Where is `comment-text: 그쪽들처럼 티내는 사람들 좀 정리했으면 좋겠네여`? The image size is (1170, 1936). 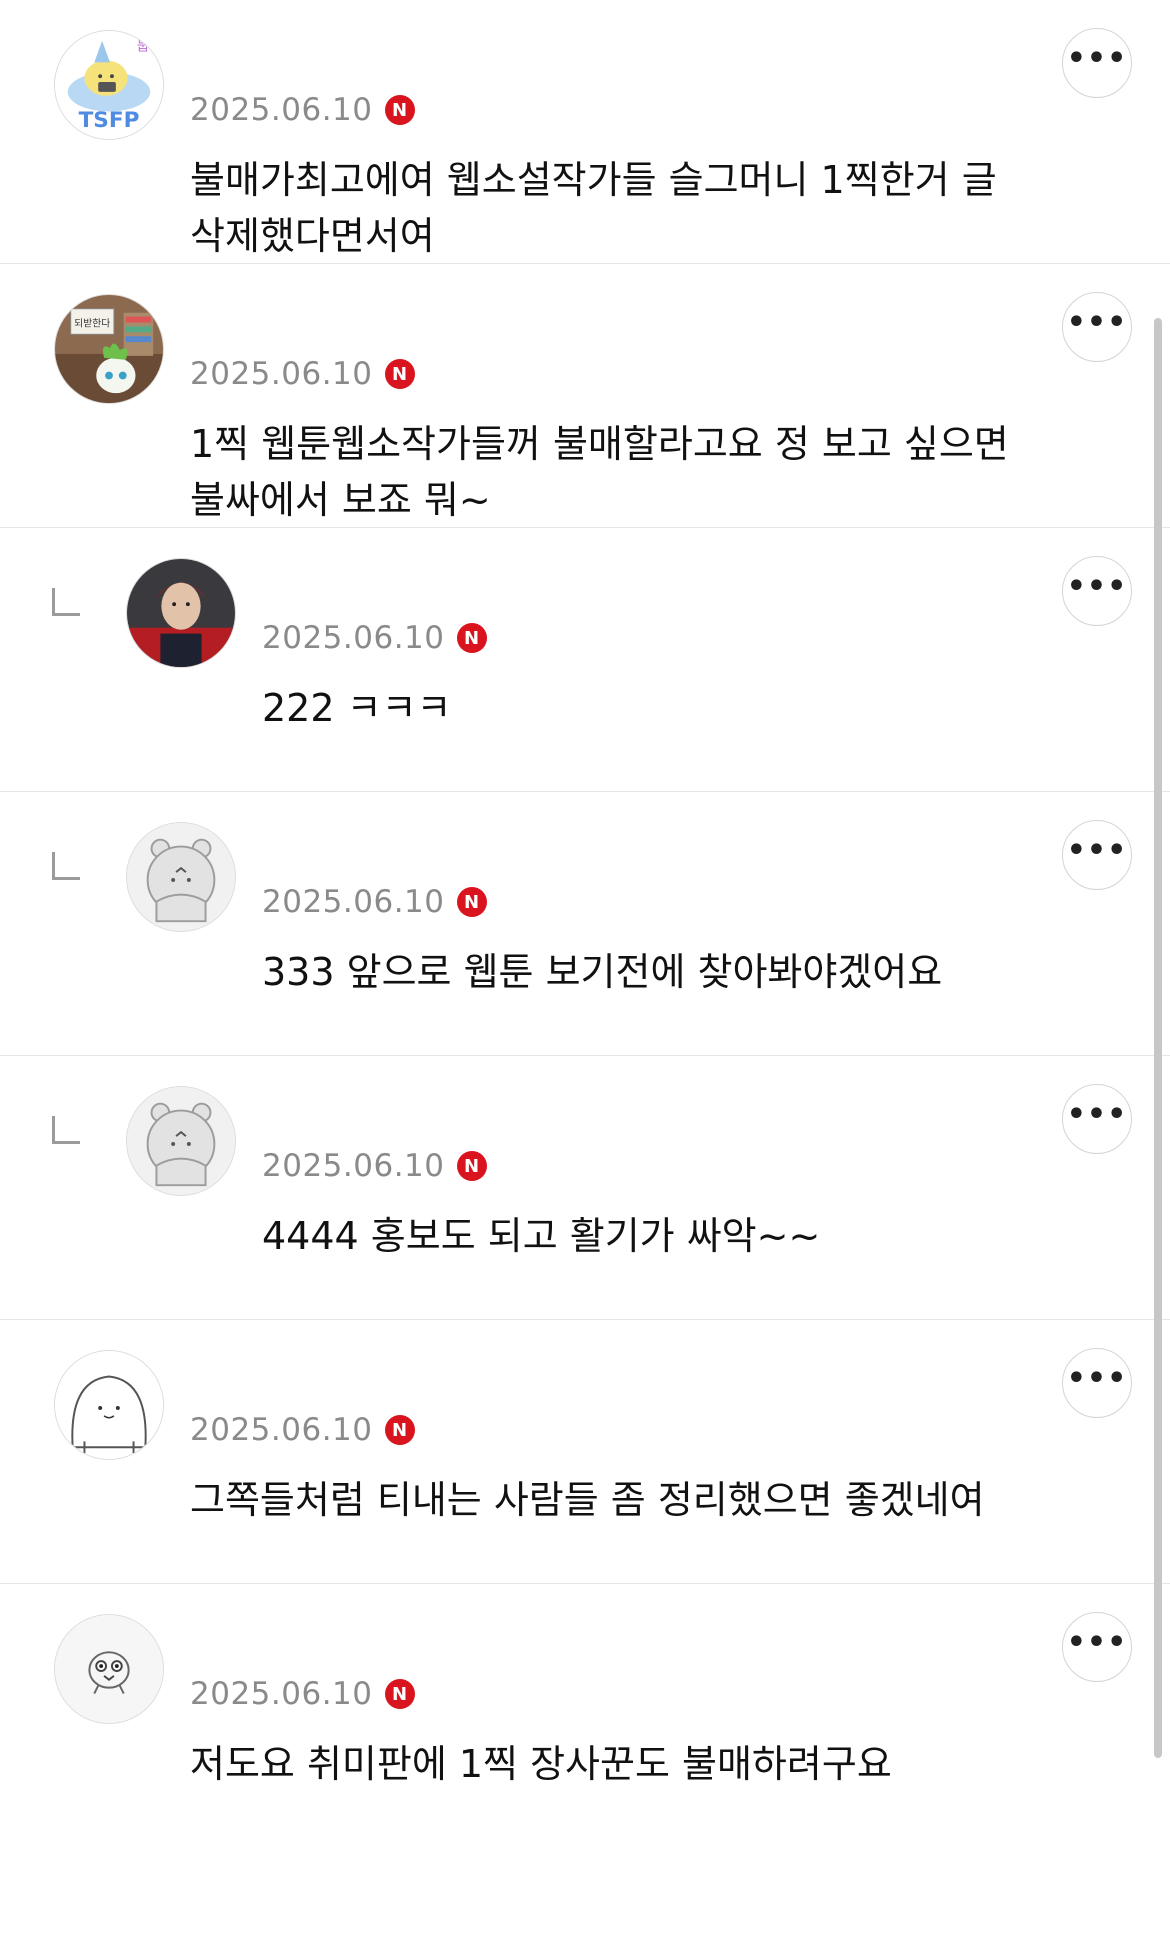
comment-text: 그쪽들처럼 티내는 사람들 좀 정리했으면 좋겠네여 is located at coordinates (587, 1500).